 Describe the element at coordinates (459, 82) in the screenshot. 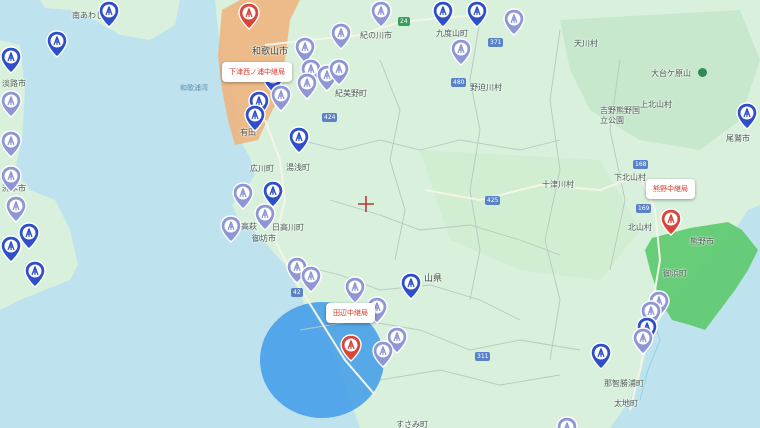

I see `road-480: 480` at that location.